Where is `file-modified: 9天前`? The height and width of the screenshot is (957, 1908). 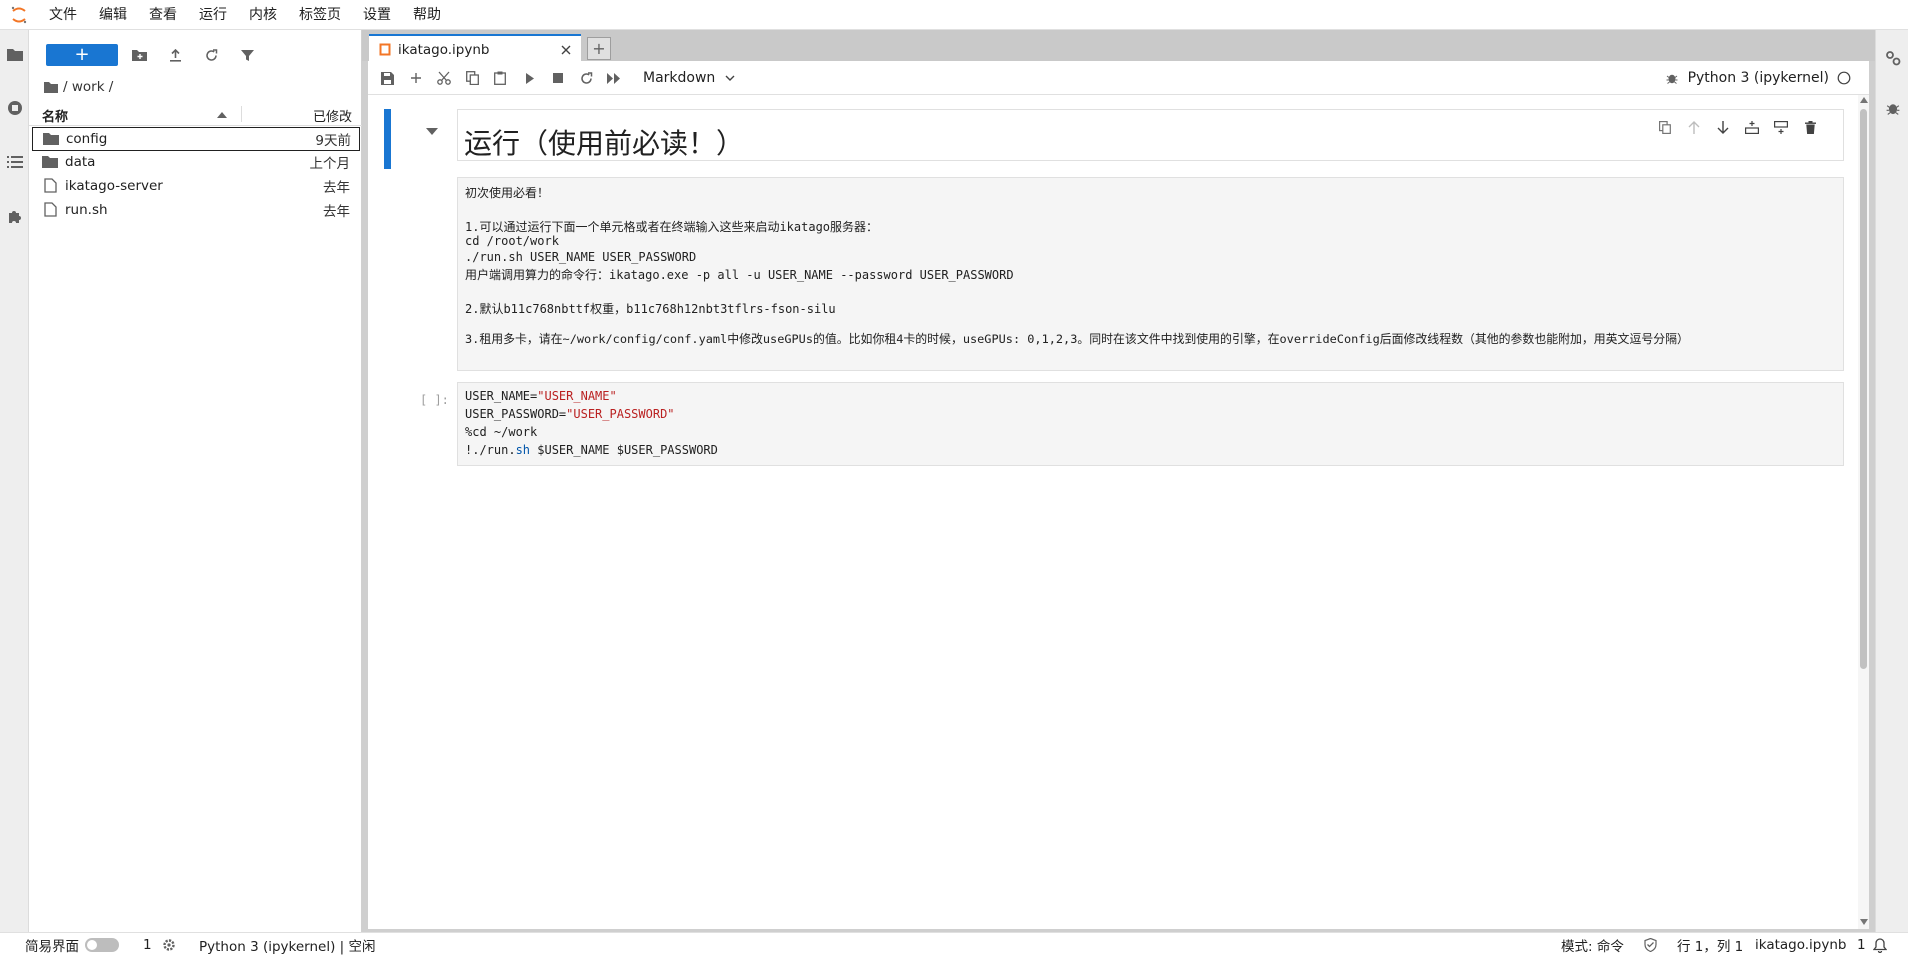
file-modified: 9天前 is located at coordinates (333, 141).